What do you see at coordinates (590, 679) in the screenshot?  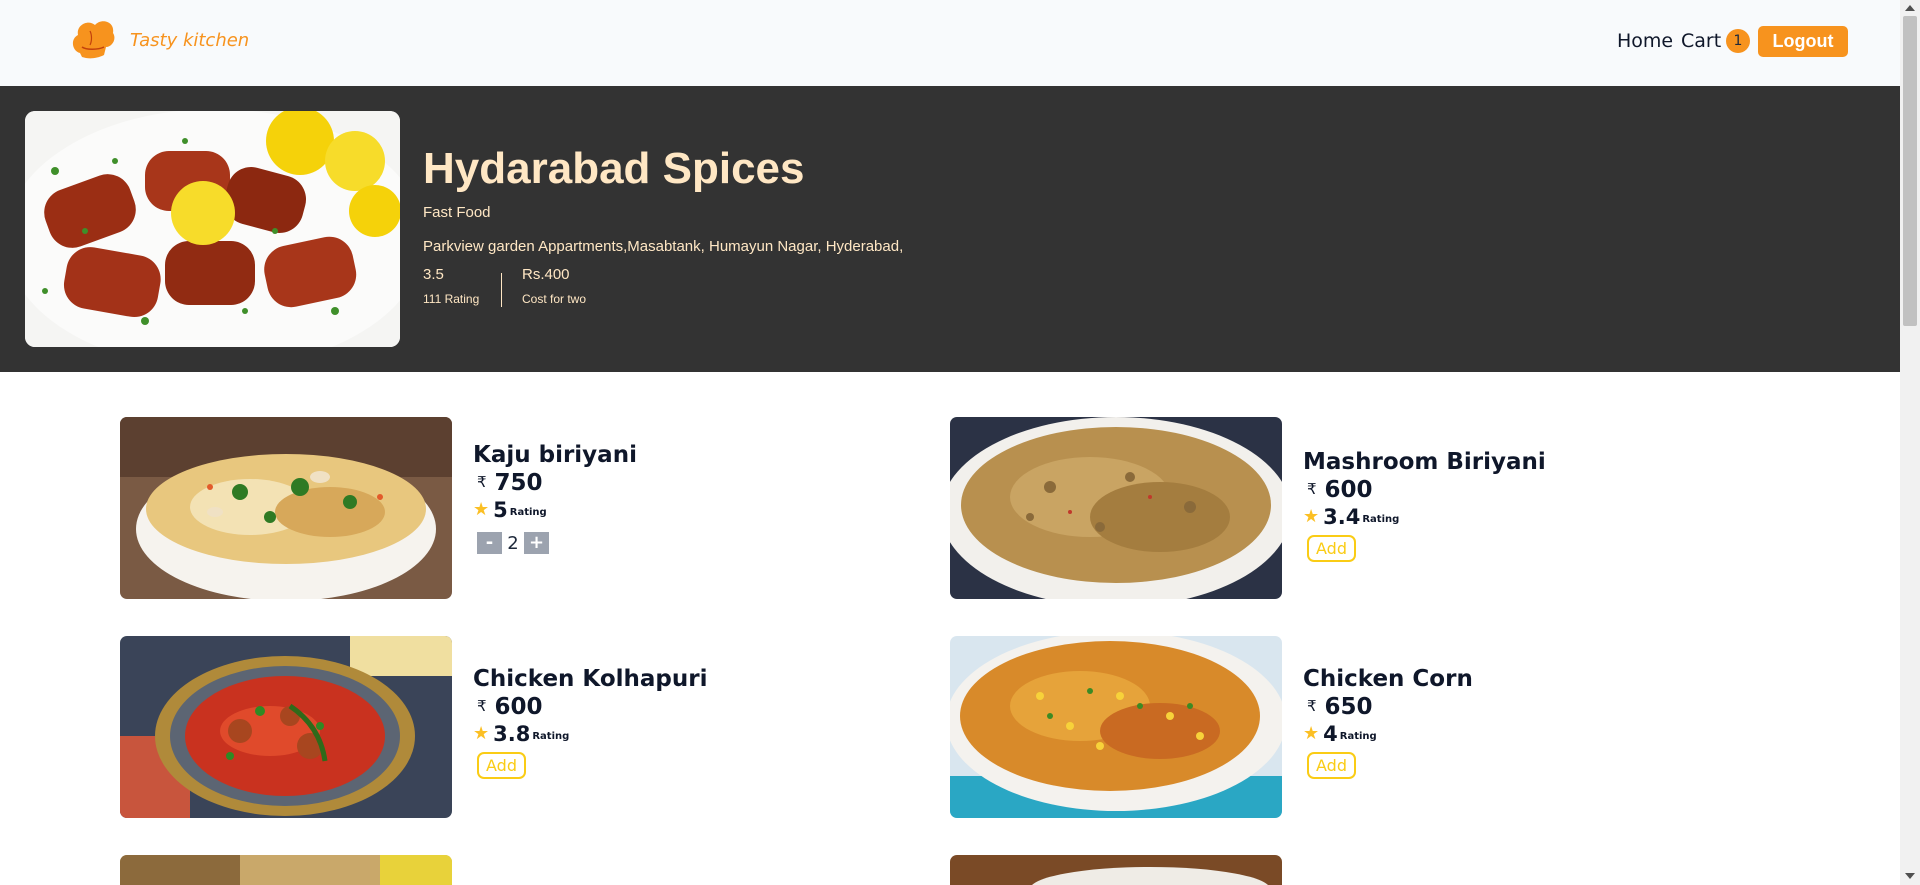 I see `food-name: Chicken Kolhapuri` at bounding box center [590, 679].